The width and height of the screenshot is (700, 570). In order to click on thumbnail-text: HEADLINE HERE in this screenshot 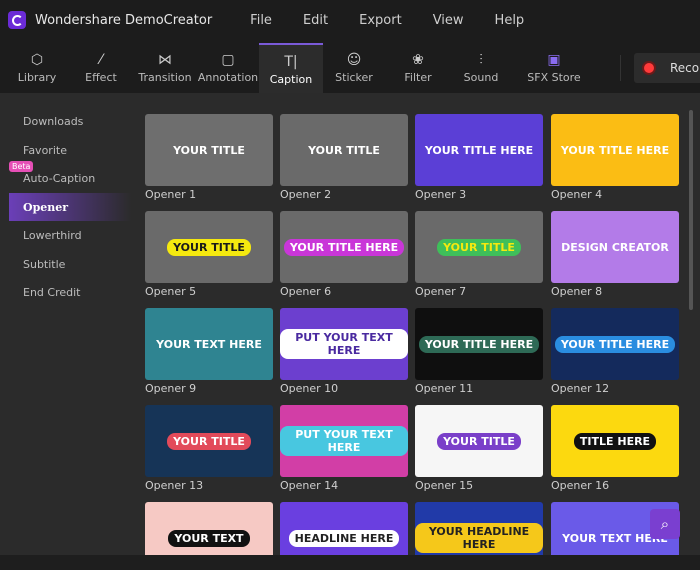, I will do `click(344, 538)`.